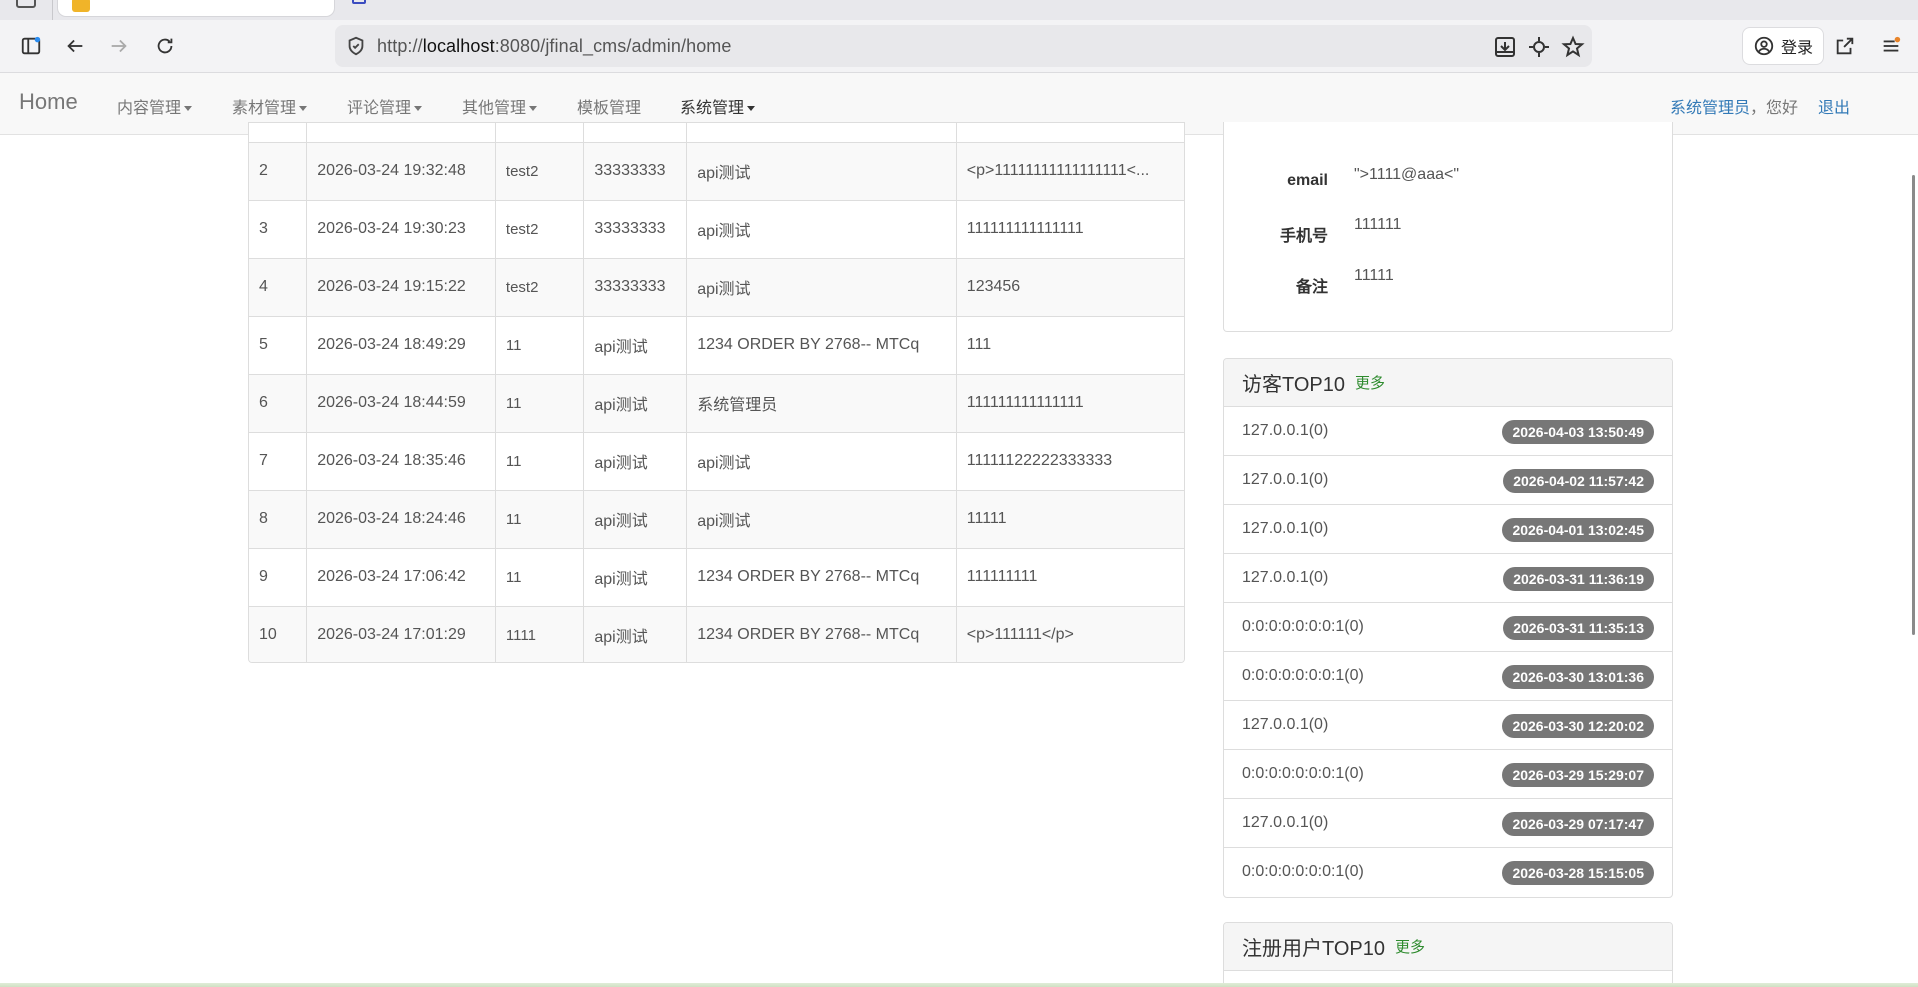 The width and height of the screenshot is (1918, 987). What do you see at coordinates (1578, 873) in the screenshot?
I see `visit-time-badge: 2026-03-28 15:15:05` at bounding box center [1578, 873].